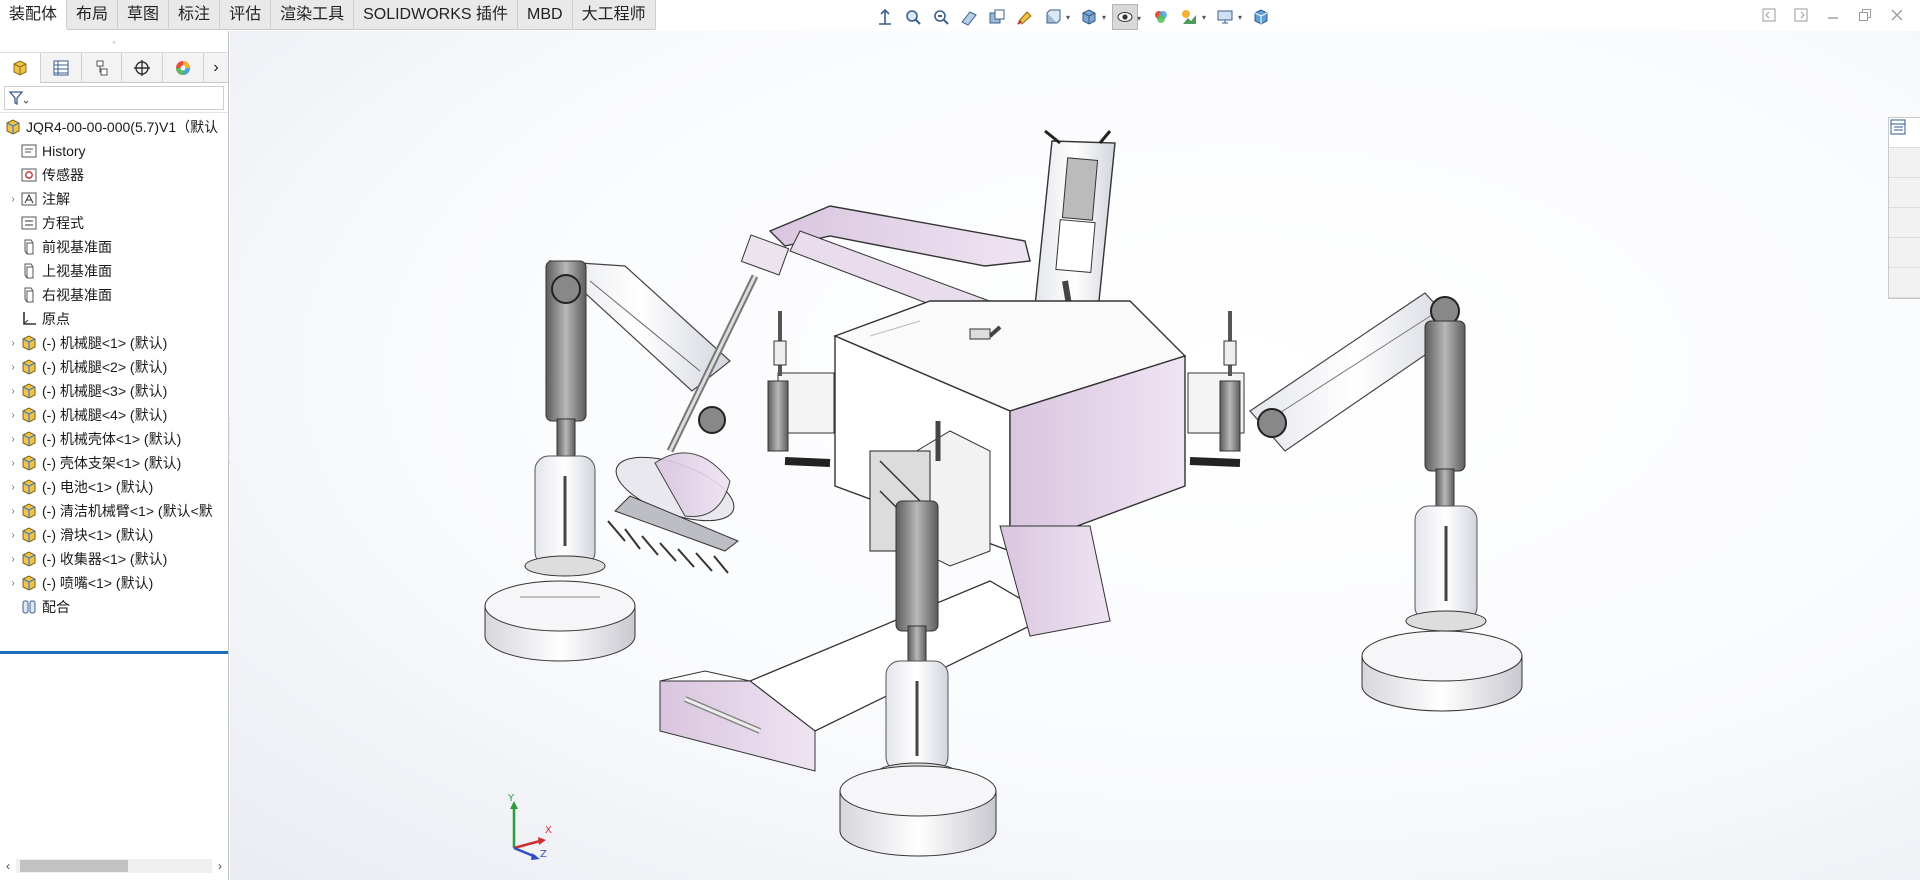 Image resolution: width=1920 pixels, height=880 pixels. Describe the element at coordinates (114, 271) in the screenshot. I see `tree-node: 上视基准面` at that location.